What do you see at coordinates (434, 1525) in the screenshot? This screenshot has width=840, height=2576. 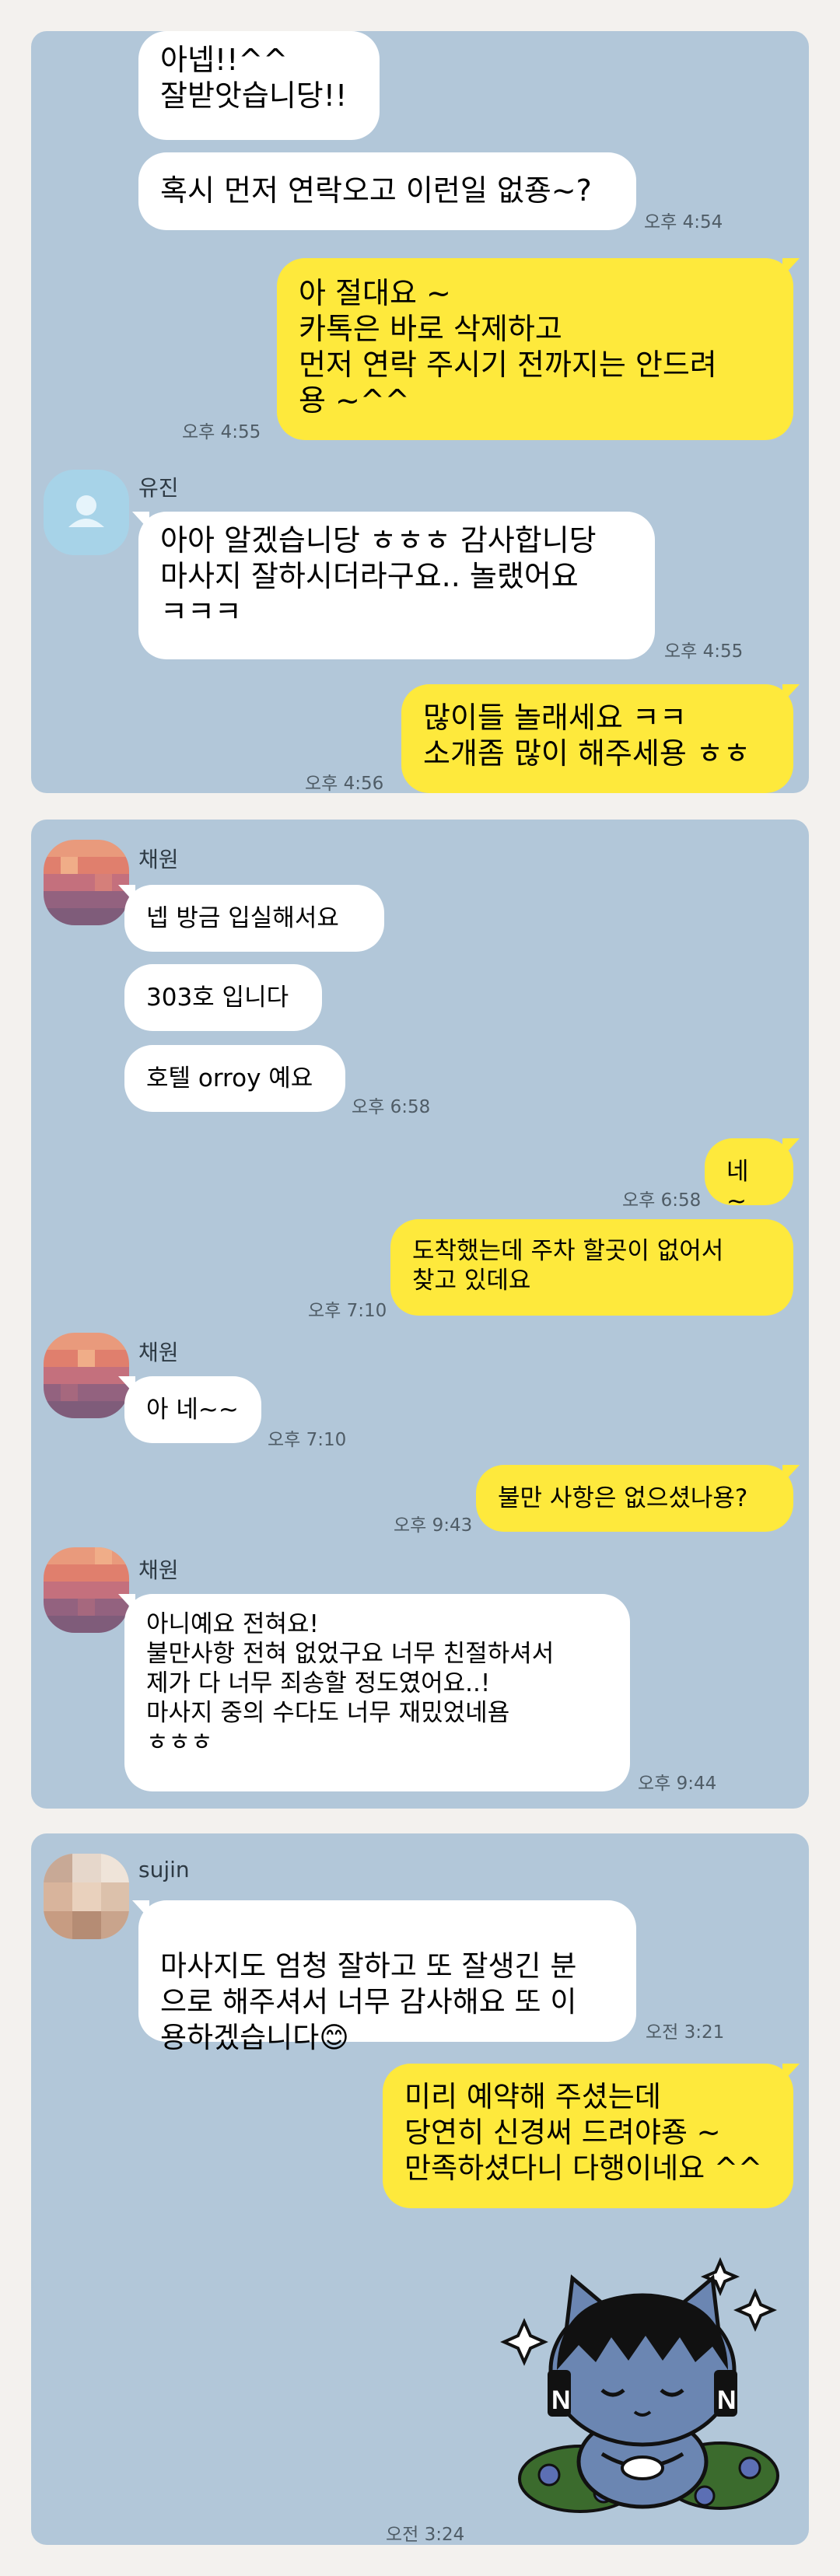 I see `message-timestamp: 오후 9:43` at bounding box center [434, 1525].